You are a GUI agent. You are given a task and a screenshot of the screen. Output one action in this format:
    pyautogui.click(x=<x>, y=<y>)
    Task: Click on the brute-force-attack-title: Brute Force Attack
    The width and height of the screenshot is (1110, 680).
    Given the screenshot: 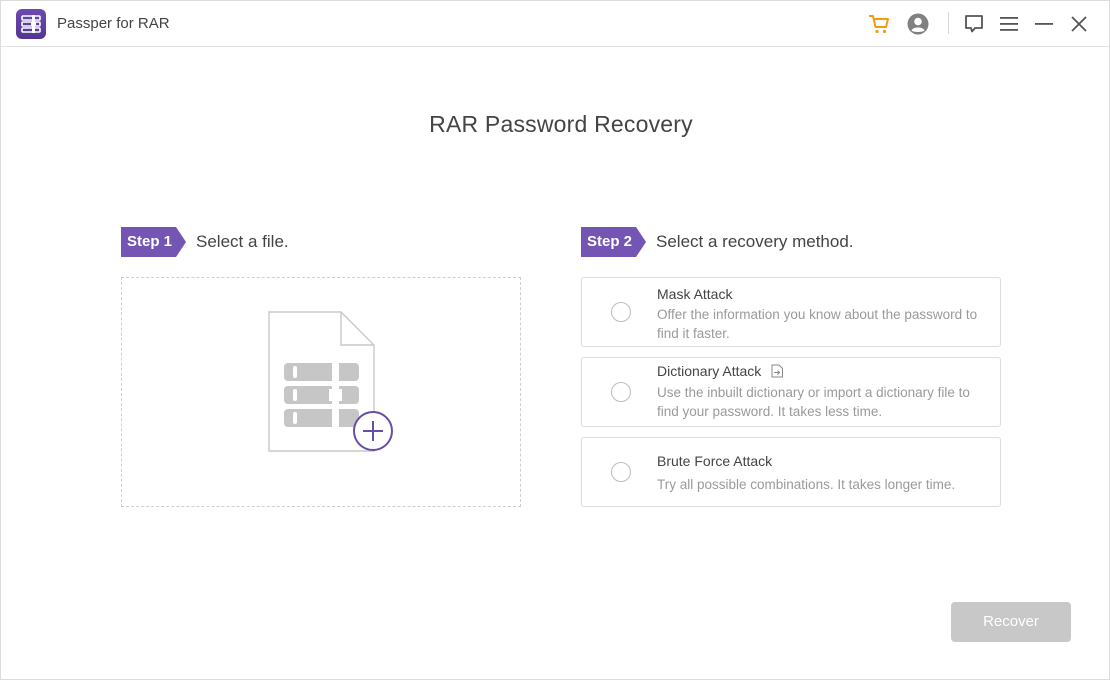 What is the action you would take?
    pyautogui.click(x=715, y=461)
    